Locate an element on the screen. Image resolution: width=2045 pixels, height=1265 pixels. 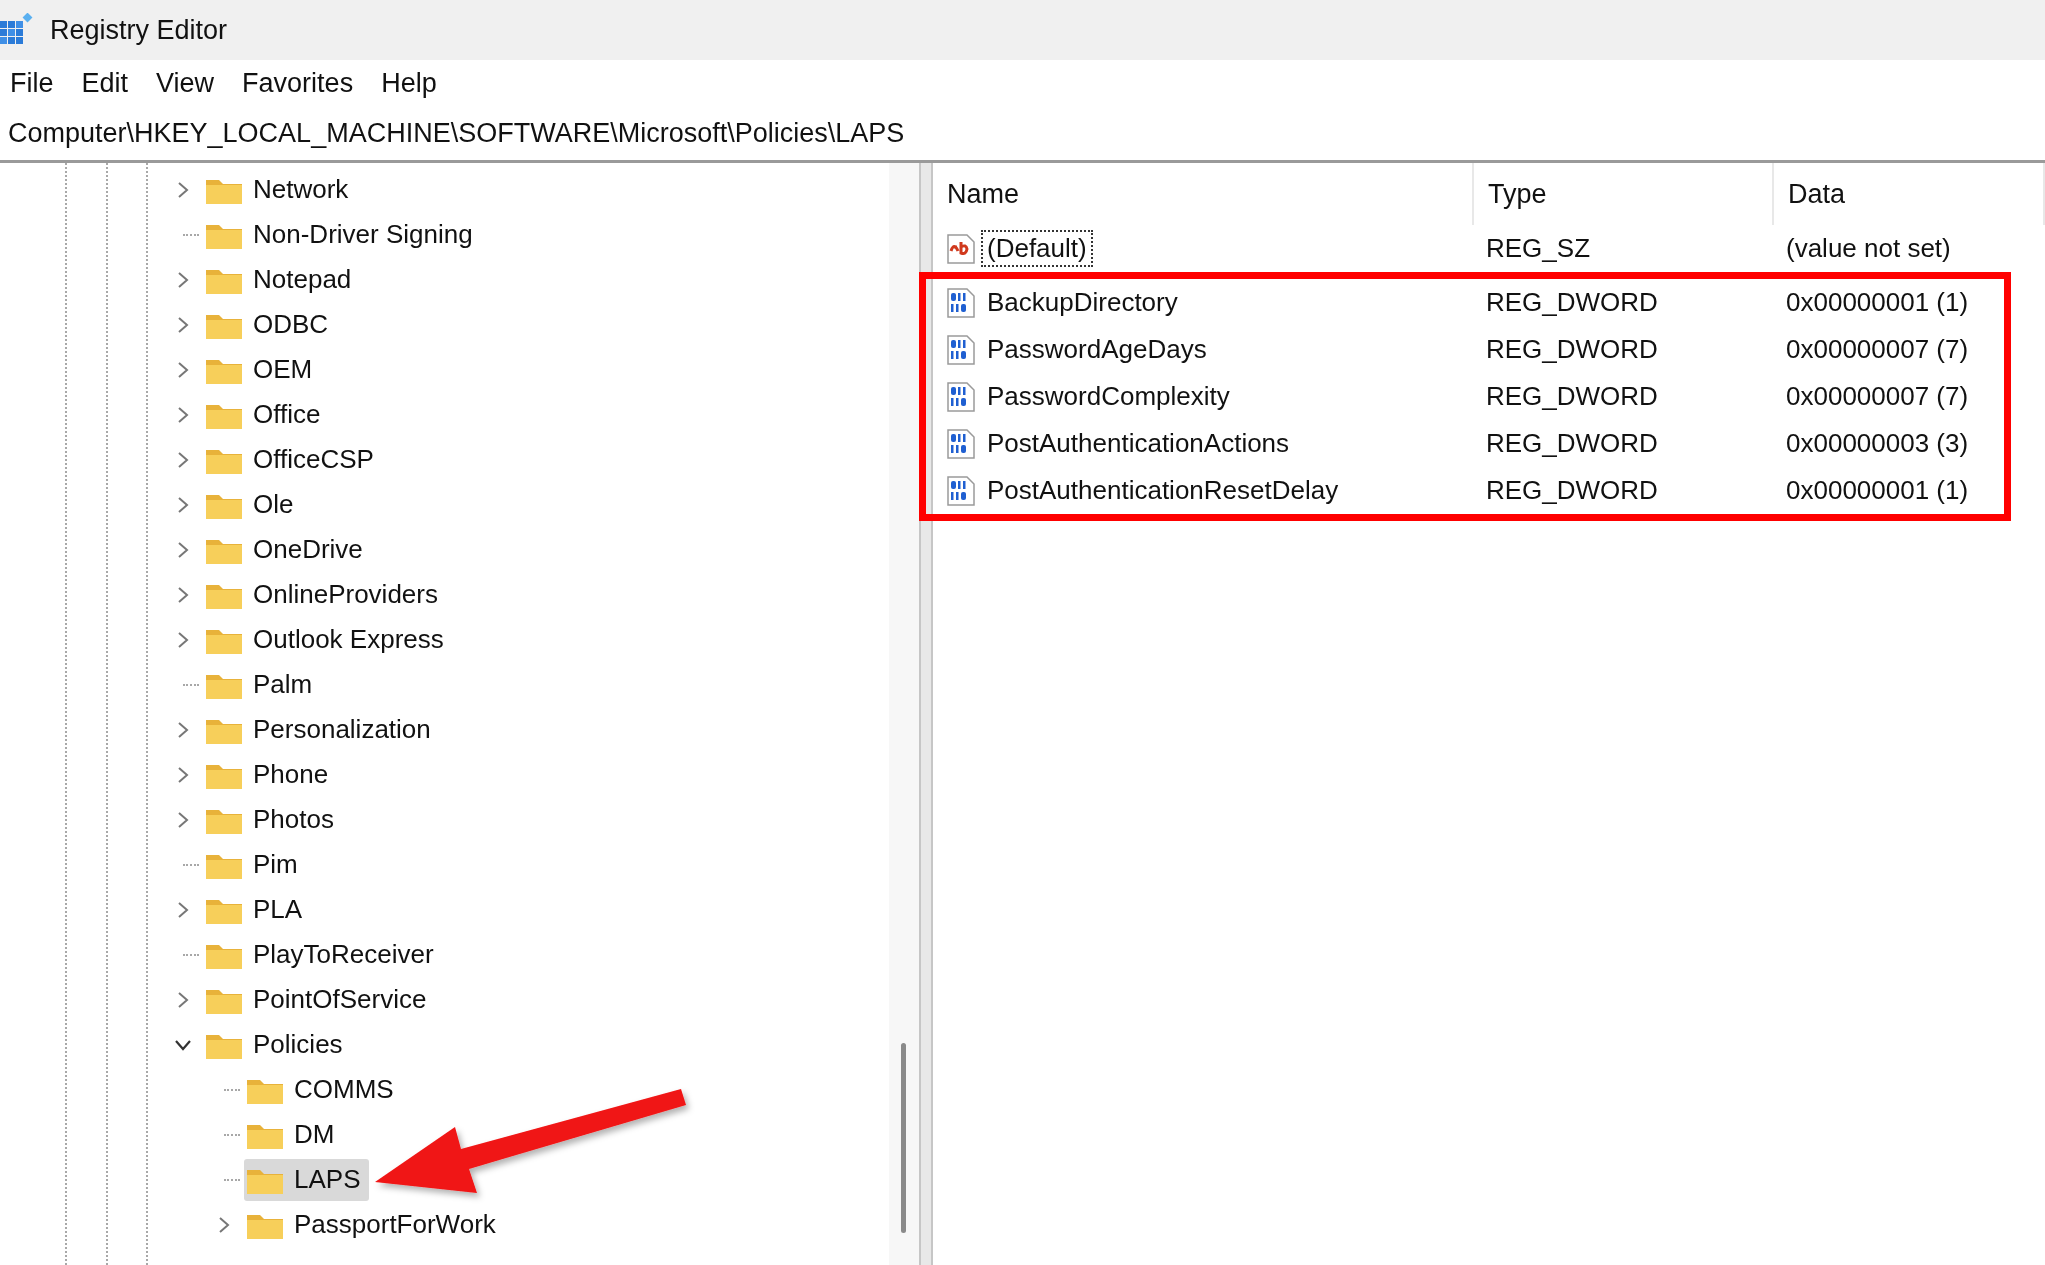
tree-item: Non-Driver Signing is located at coordinates (342, 234).